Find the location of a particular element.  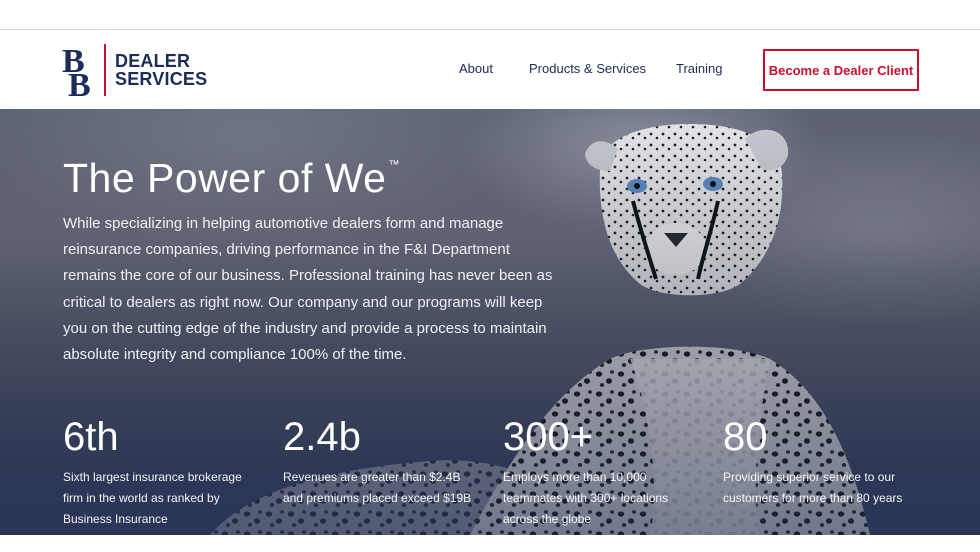

stat-value: 2.4b is located at coordinates (322, 437).